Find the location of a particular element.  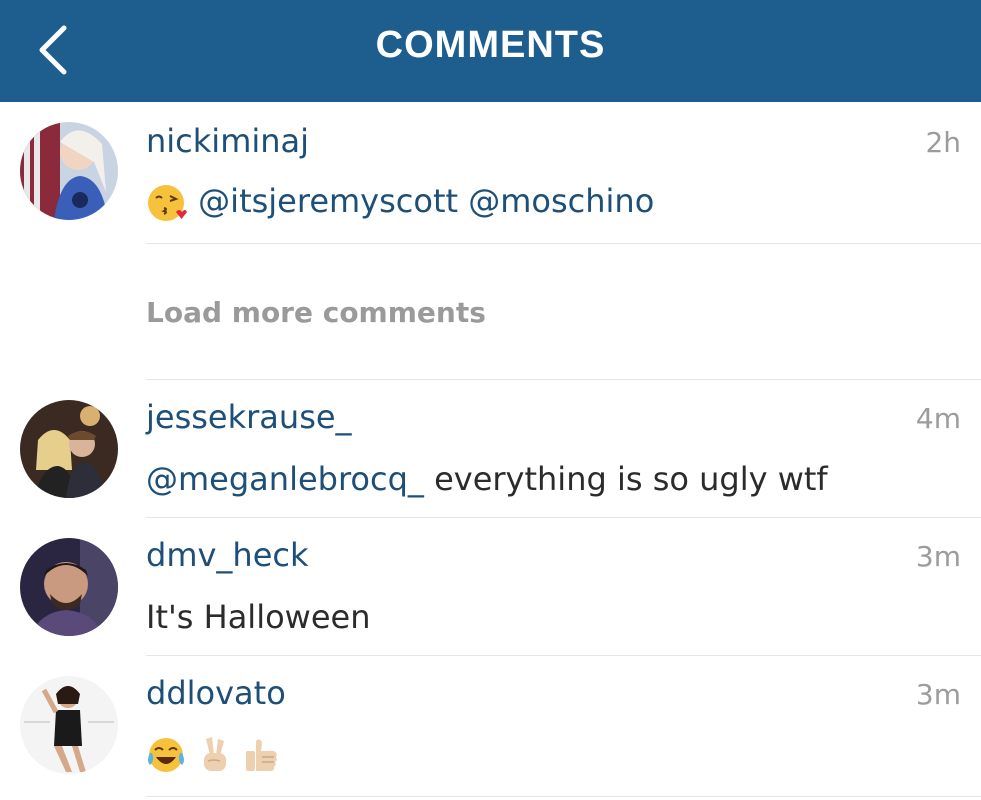

comment-text: @meganlebrocq_ everything is so ugly wtf is located at coordinates (487, 479).